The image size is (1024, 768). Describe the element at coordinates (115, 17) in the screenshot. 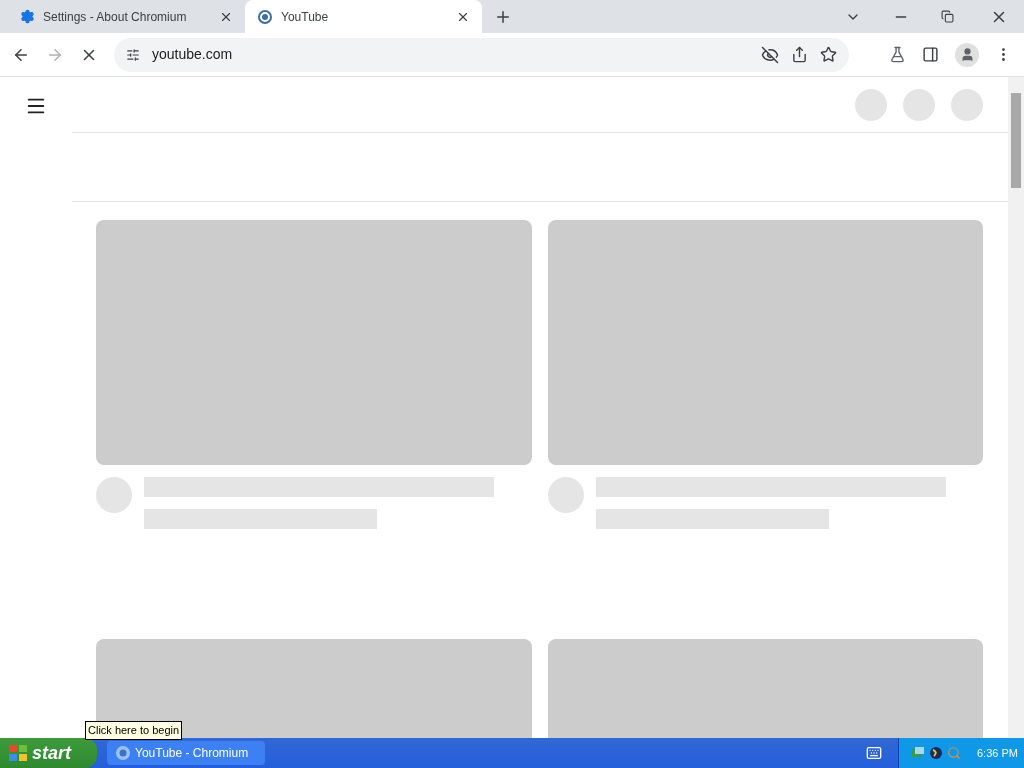

I see `tab-title: Settings - About Chromium` at that location.